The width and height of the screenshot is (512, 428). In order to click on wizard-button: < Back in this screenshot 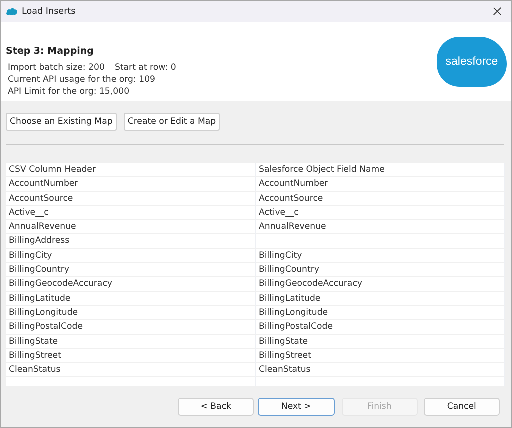, I will do `click(216, 407)`.